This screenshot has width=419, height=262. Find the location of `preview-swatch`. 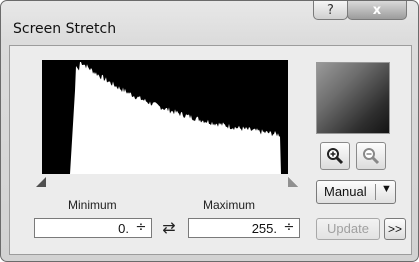

preview-swatch is located at coordinates (353, 98).